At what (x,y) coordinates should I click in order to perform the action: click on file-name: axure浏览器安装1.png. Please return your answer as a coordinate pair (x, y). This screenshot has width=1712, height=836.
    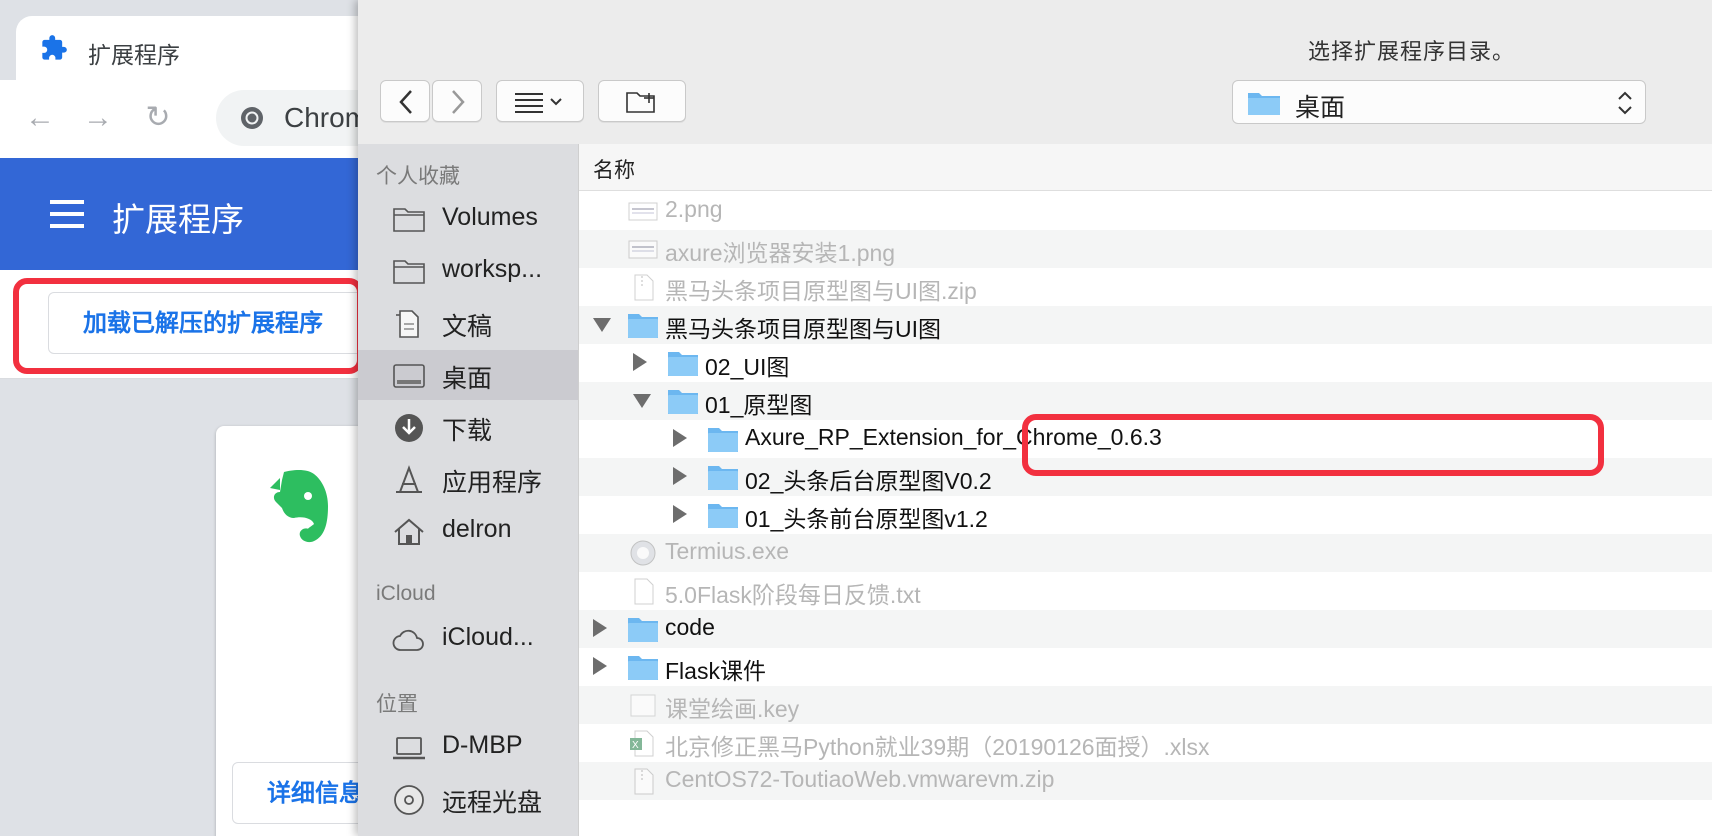
    Looking at the image, I should click on (780, 253).